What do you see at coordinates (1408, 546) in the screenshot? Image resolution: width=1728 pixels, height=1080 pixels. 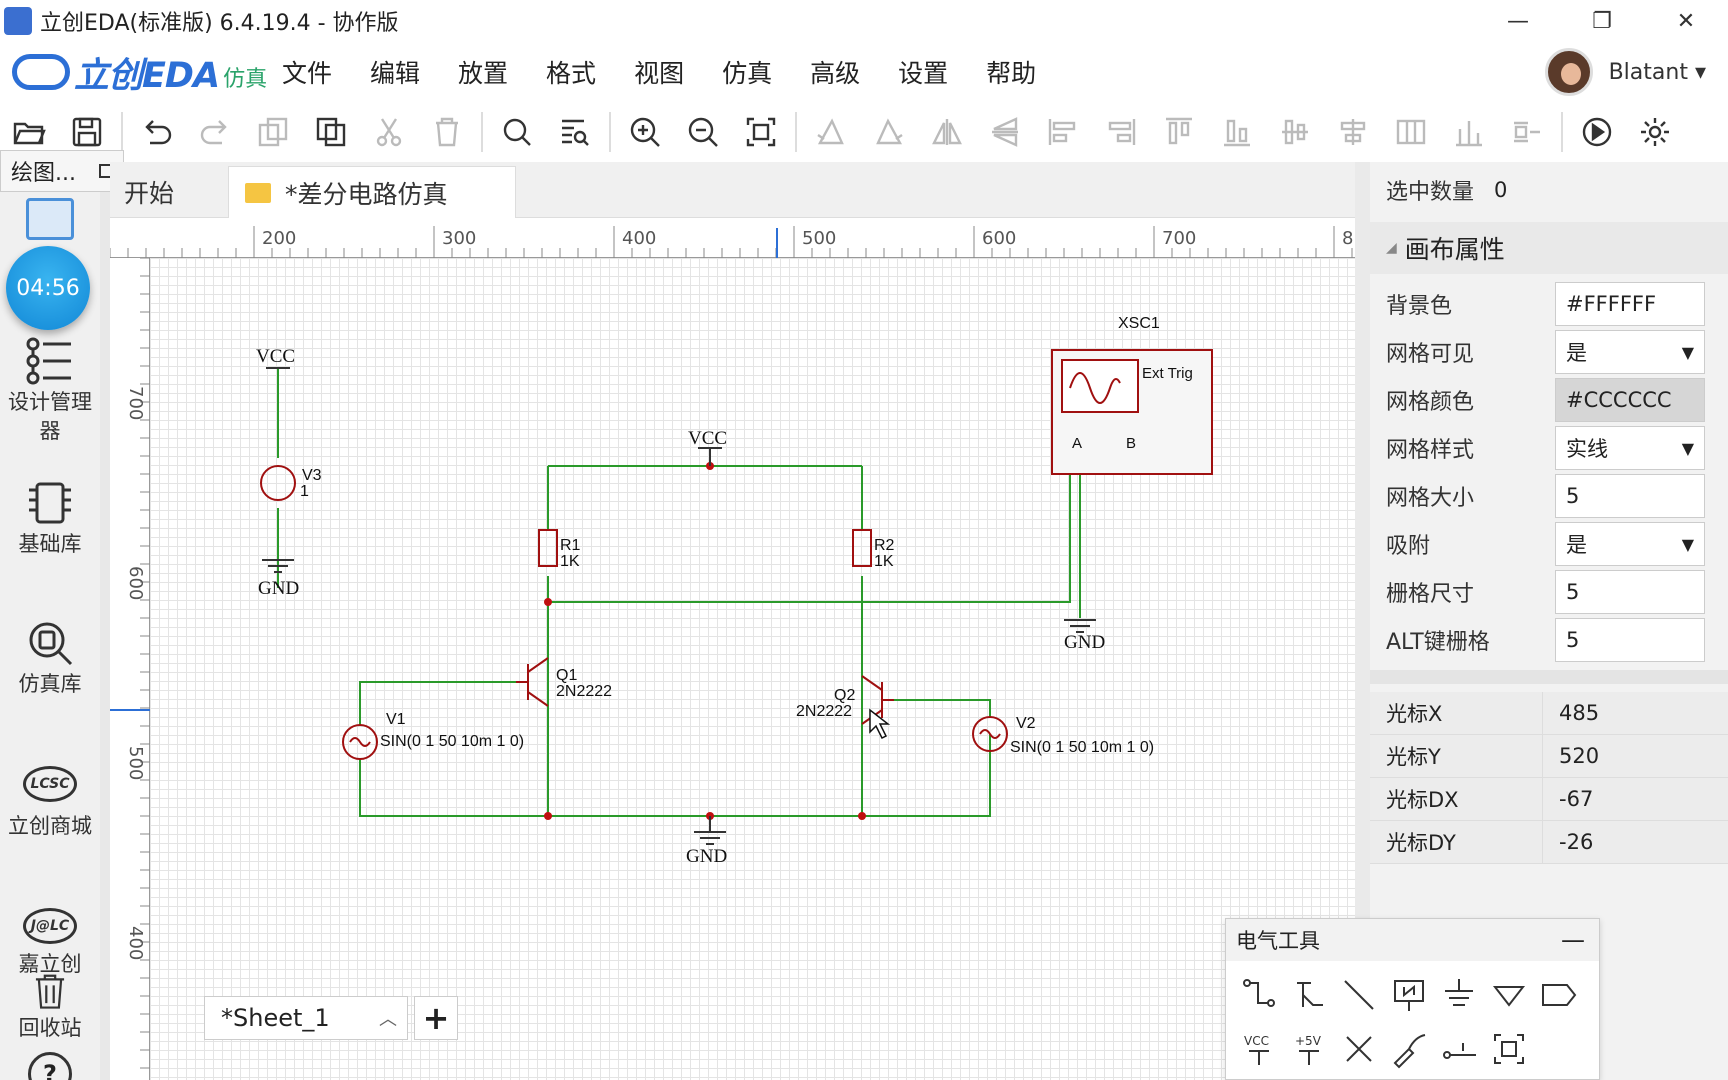 I see `prop-label: 吸附` at bounding box center [1408, 546].